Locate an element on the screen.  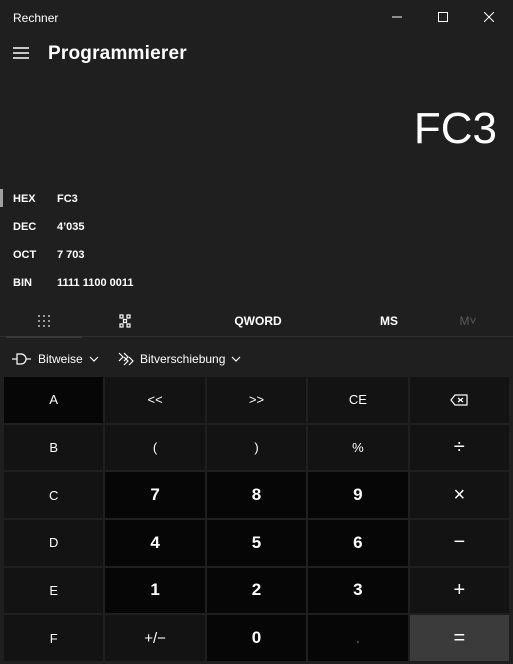
title-bar: Rechner is located at coordinates (256, 17).